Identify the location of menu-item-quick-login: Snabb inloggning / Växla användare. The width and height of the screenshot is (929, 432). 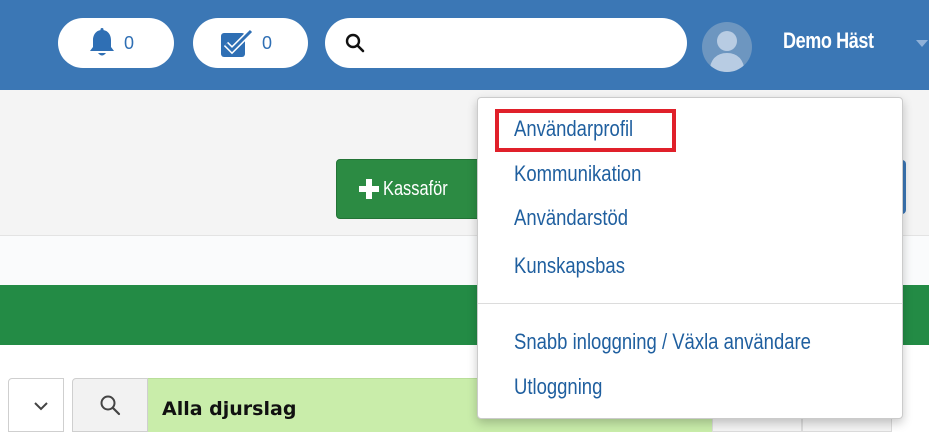
(662, 342).